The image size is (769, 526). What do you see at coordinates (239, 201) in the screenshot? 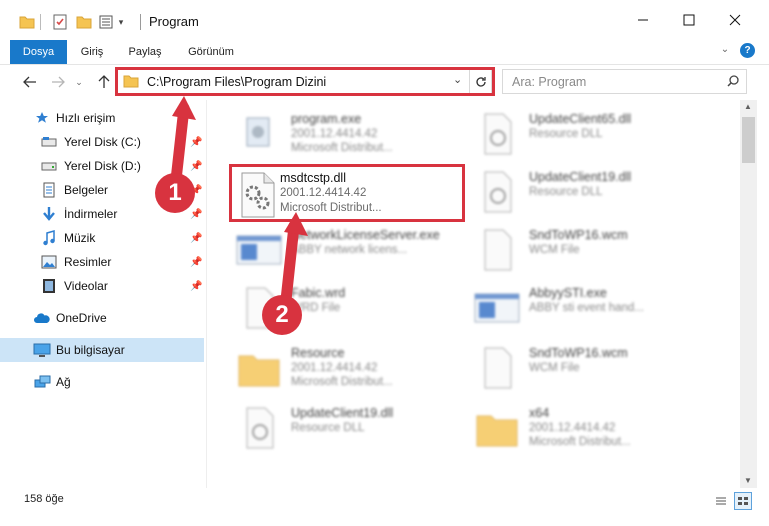
I see `annotation-arrows` at bounding box center [239, 201].